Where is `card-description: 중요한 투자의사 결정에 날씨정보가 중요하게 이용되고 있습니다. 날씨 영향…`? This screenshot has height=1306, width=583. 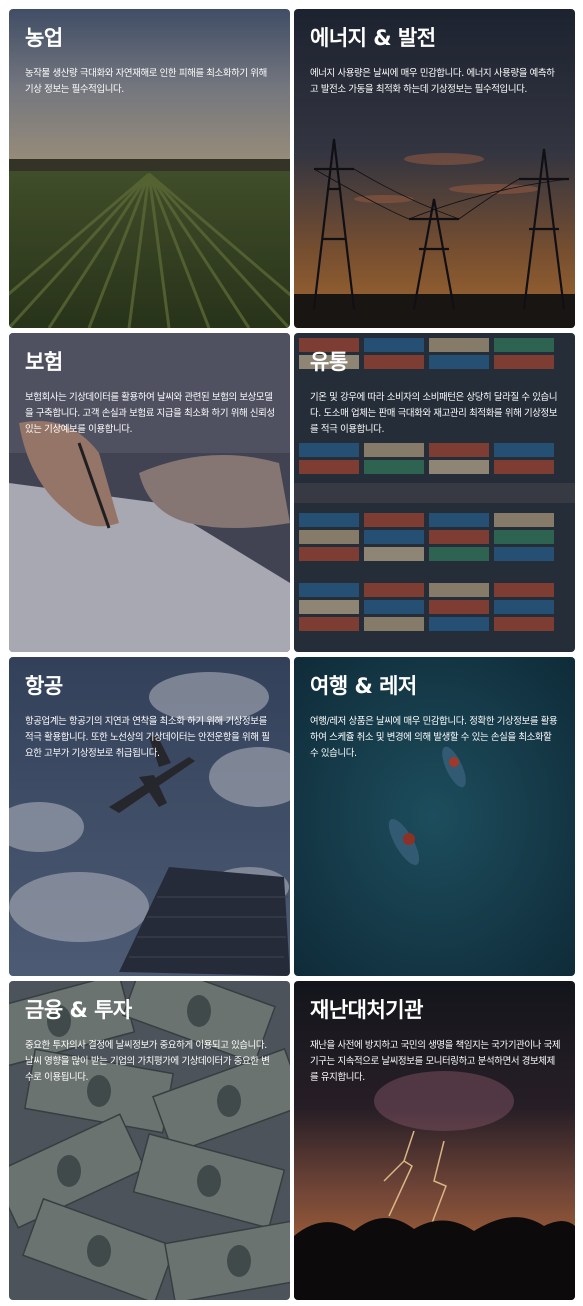 card-description: 중요한 투자의사 결정에 날씨정보가 중요하게 이용되고 있습니다. 날씨 영향… is located at coordinates (147, 1061).